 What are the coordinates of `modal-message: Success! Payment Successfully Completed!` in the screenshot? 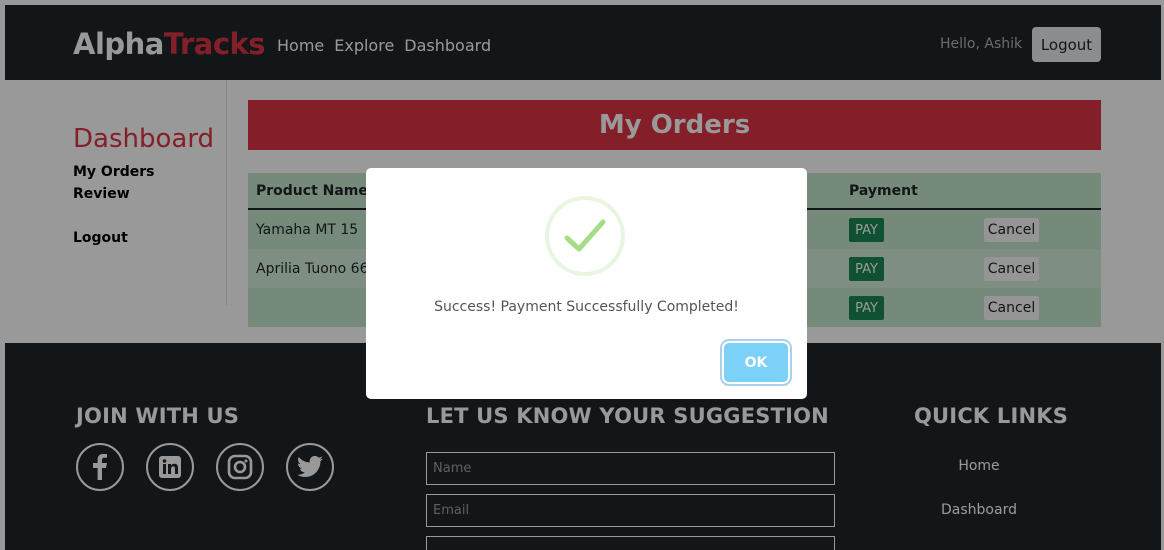 It's located at (586, 307).